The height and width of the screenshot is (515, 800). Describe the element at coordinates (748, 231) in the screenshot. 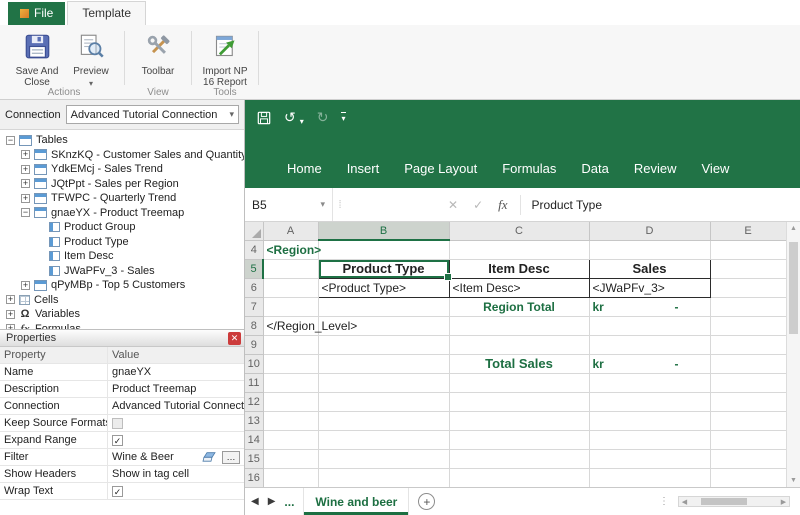

I see `column-header-E: E` at that location.